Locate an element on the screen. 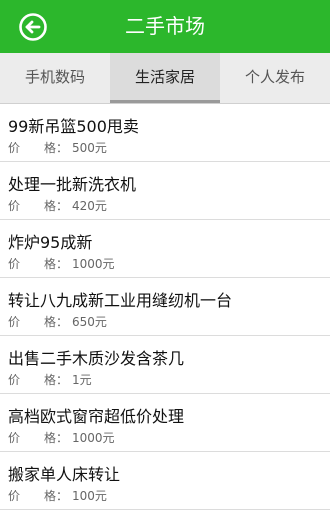  list-item: 搬家单人床转让 价 格： 100元 is located at coordinates (165, 481).